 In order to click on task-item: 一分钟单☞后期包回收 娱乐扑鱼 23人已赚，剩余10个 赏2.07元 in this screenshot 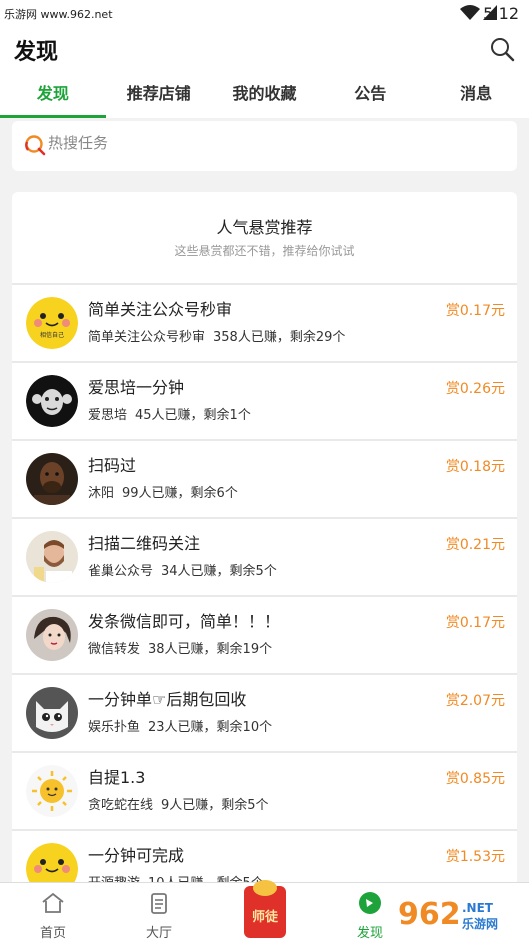, I will do `click(264, 712)`.